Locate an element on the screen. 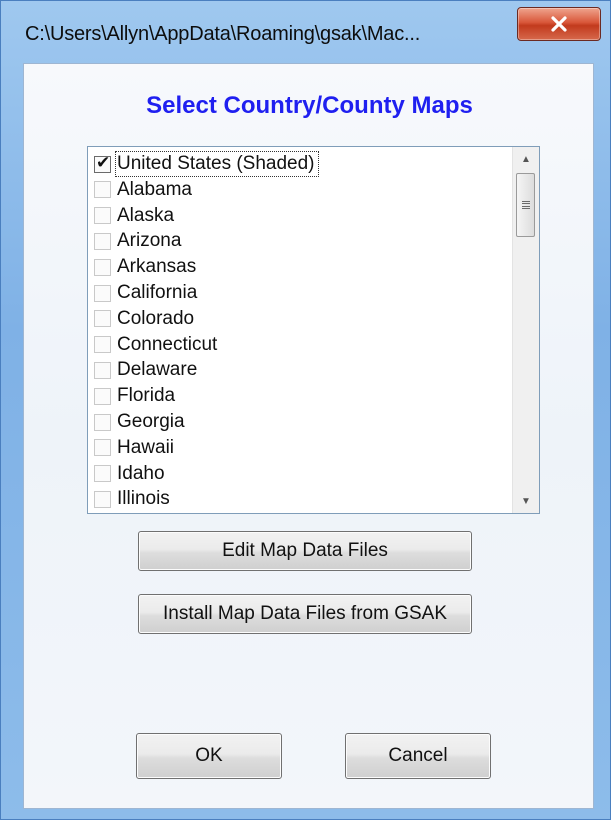  checkmark-icon: ✔ is located at coordinates (103, 162).